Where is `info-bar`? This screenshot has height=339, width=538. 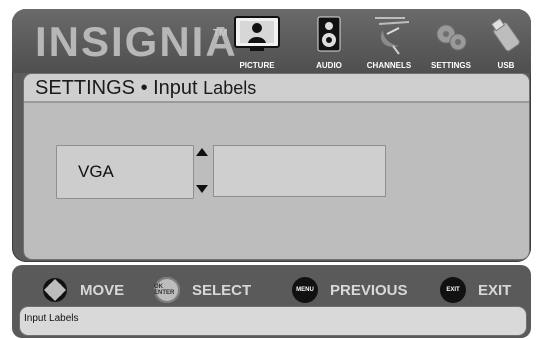 info-bar is located at coordinates (273, 321).